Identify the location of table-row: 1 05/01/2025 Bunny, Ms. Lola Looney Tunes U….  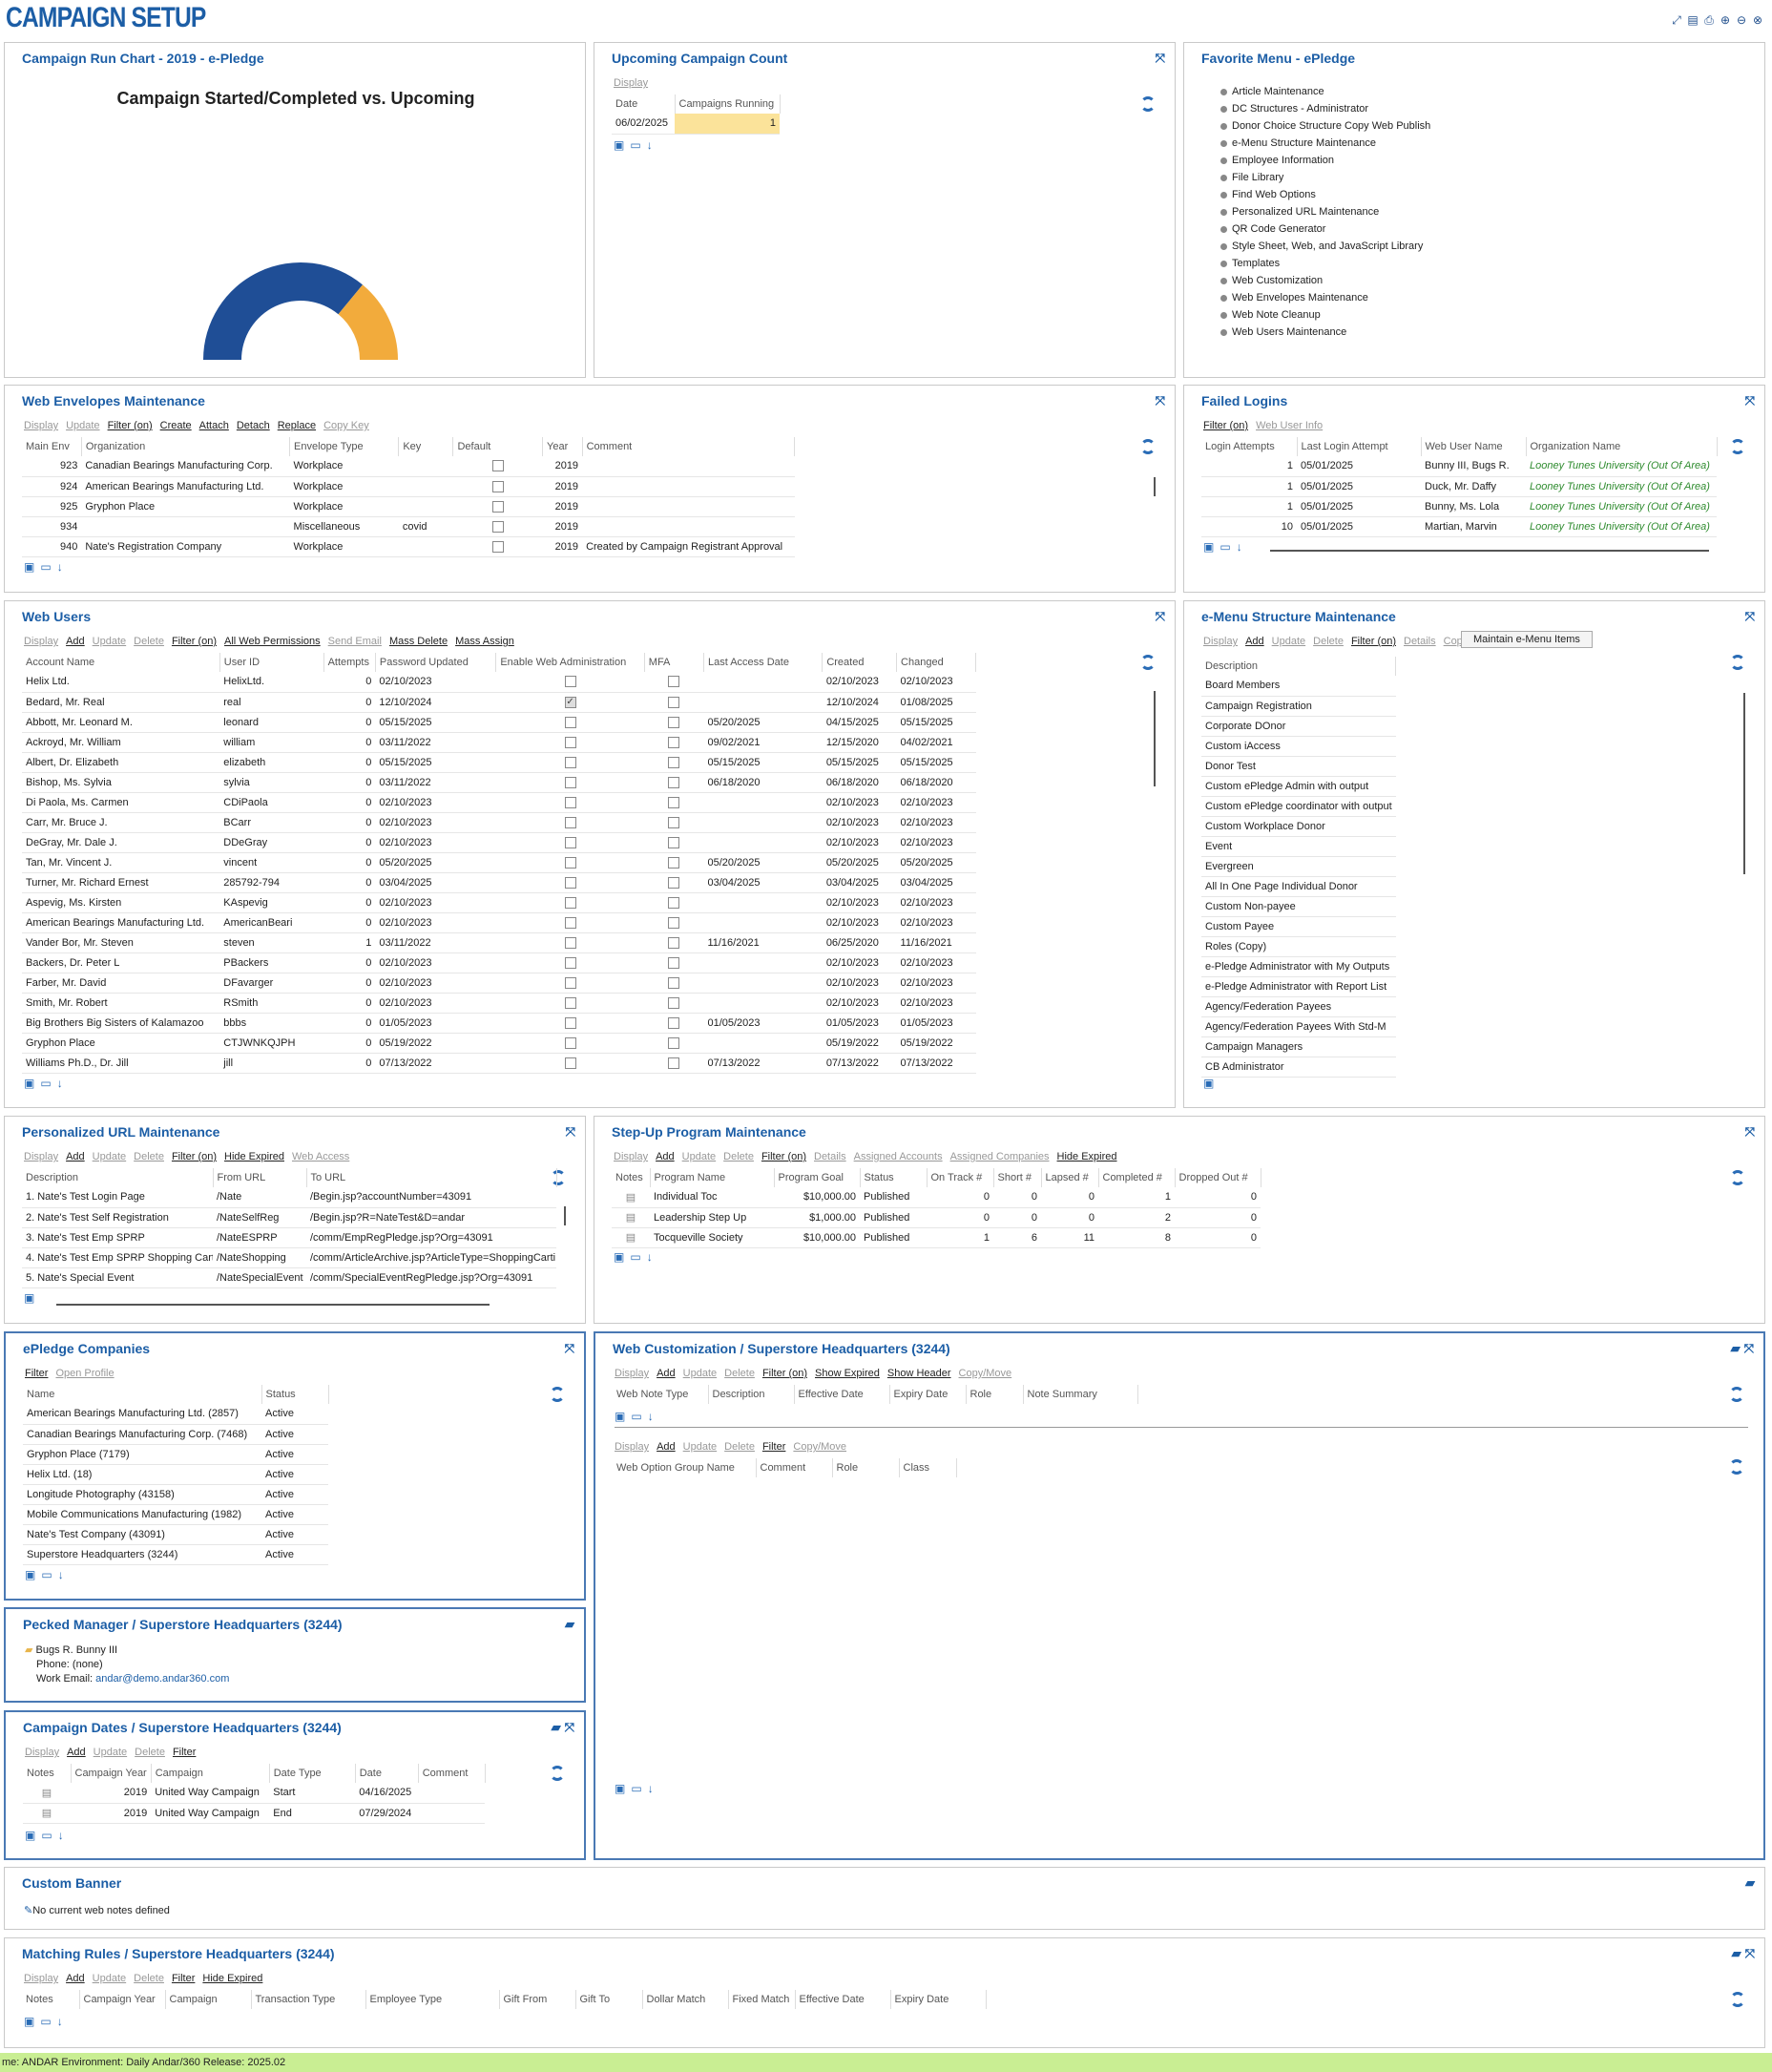
(1459, 506).